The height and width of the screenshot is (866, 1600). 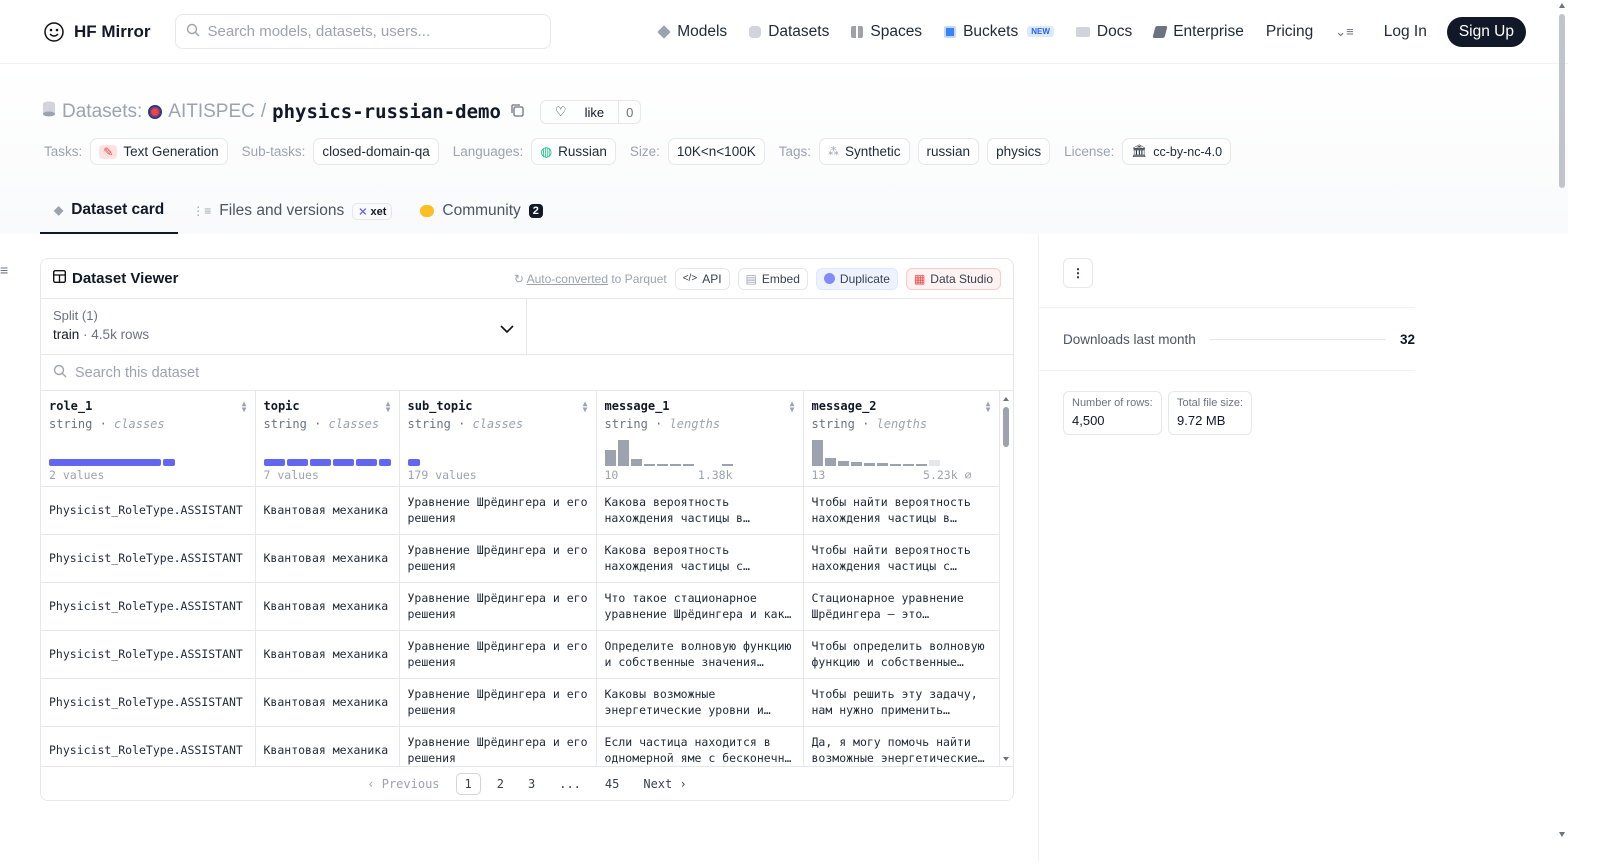 What do you see at coordinates (96, 32) in the screenshot?
I see `logo: HF Mirror` at bounding box center [96, 32].